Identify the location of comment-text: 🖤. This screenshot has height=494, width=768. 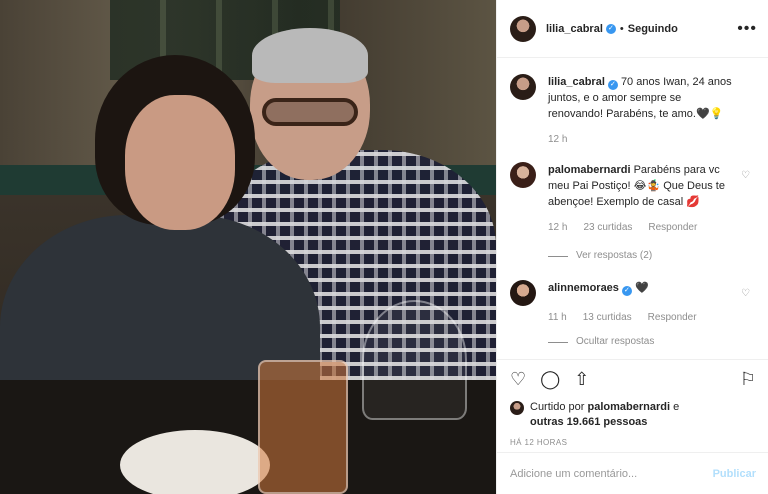
(641, 288).